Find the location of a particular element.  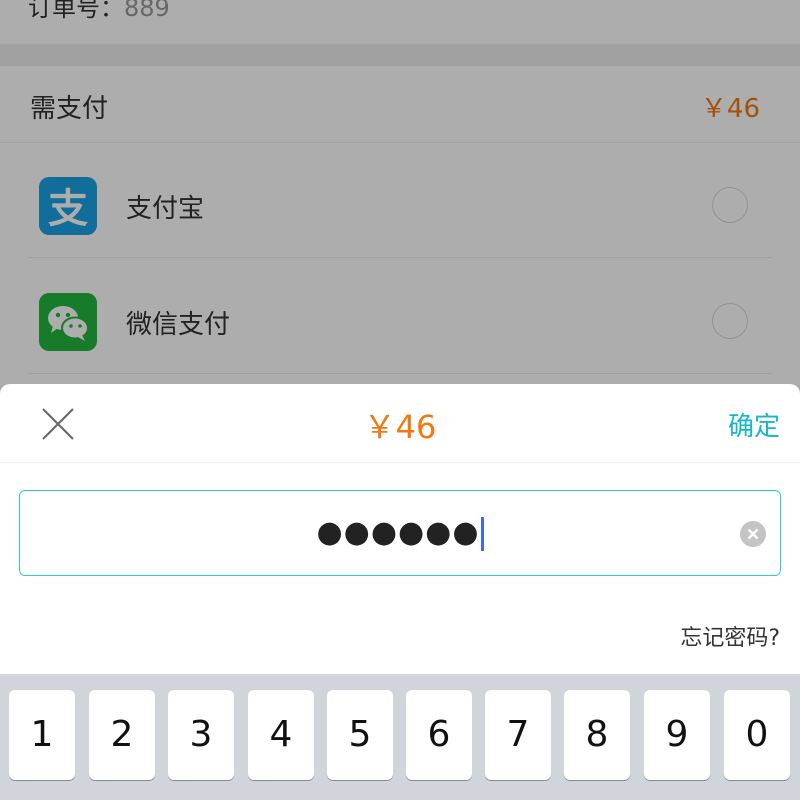

clear-button is located at coordinates (753, 534).